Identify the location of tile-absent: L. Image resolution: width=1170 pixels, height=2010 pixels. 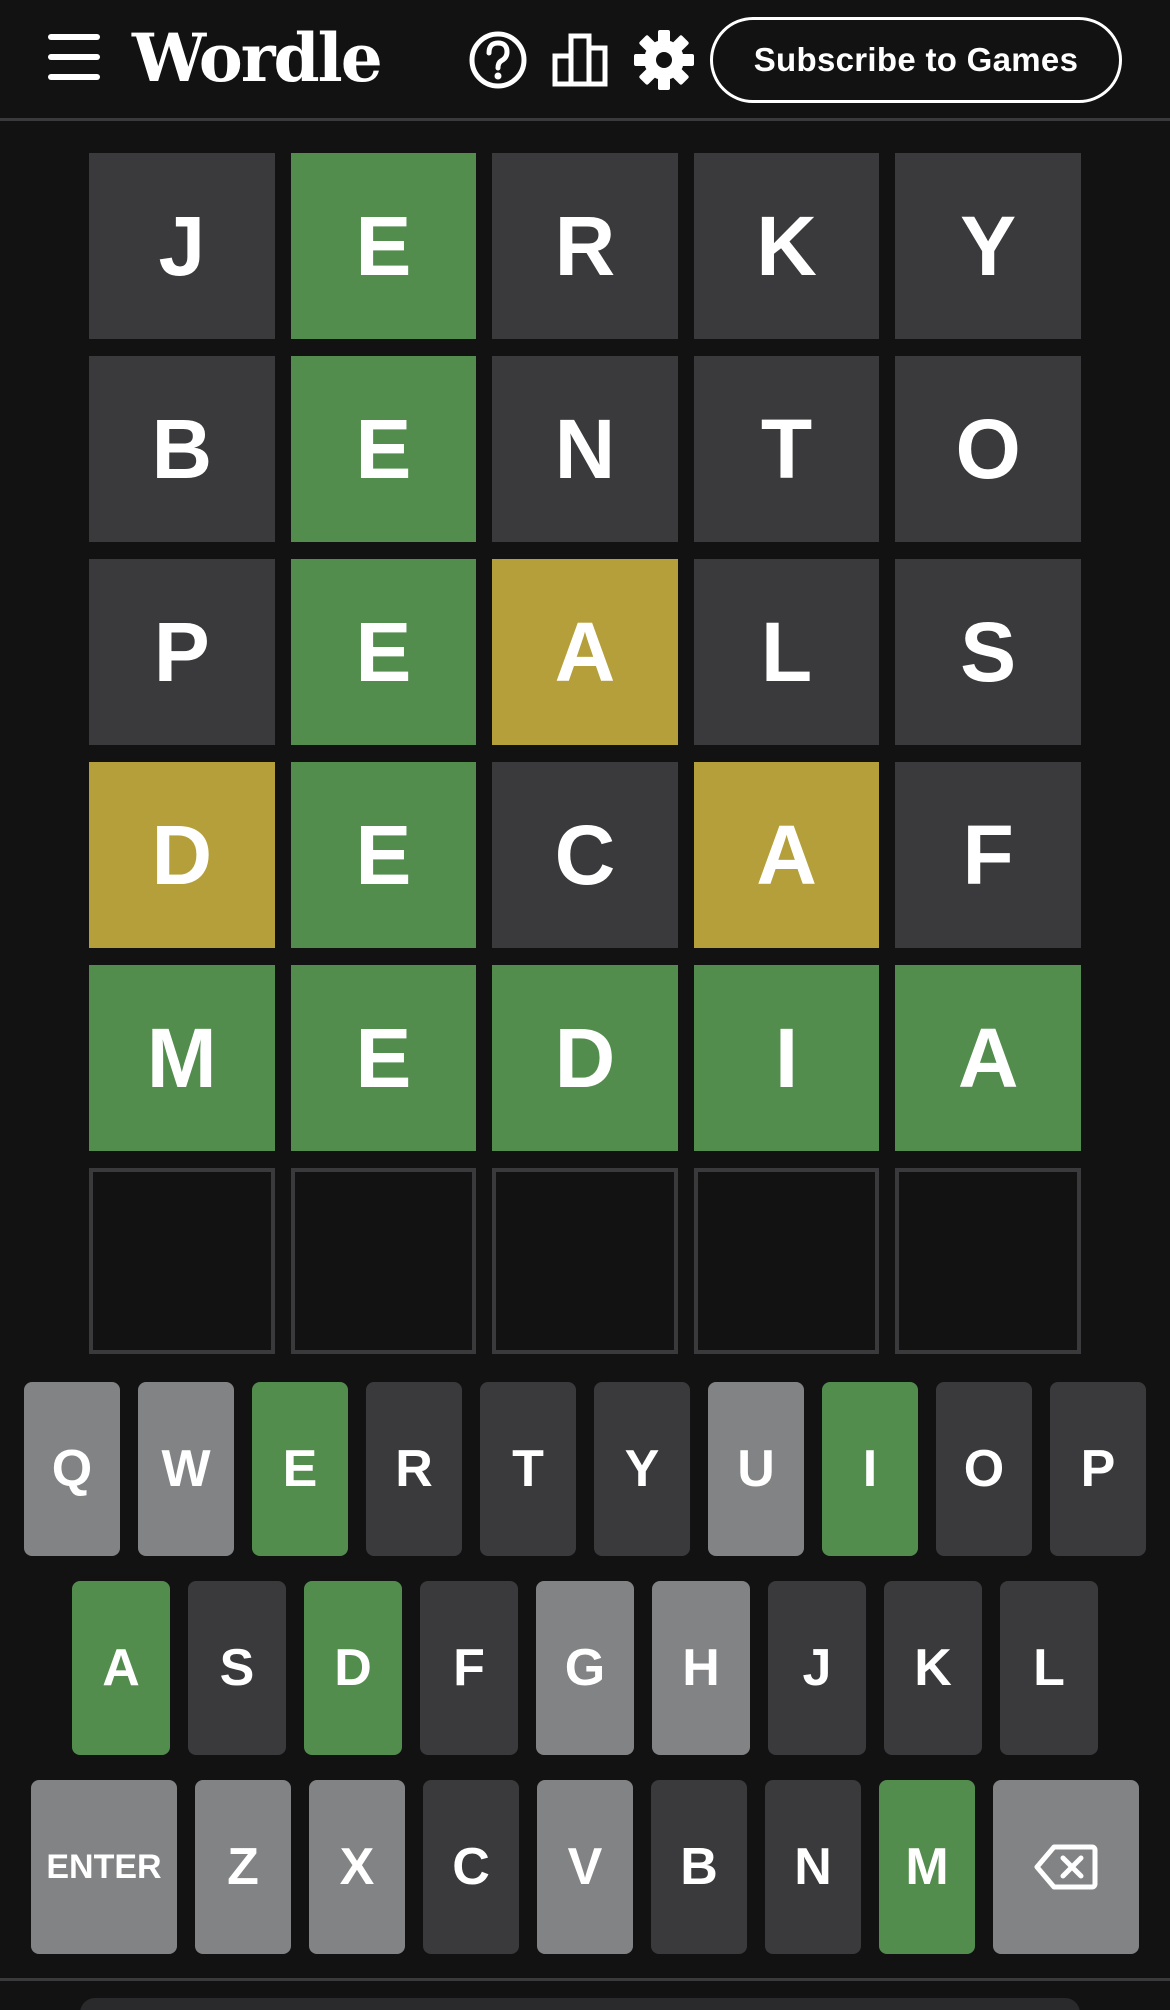
(786, 652).